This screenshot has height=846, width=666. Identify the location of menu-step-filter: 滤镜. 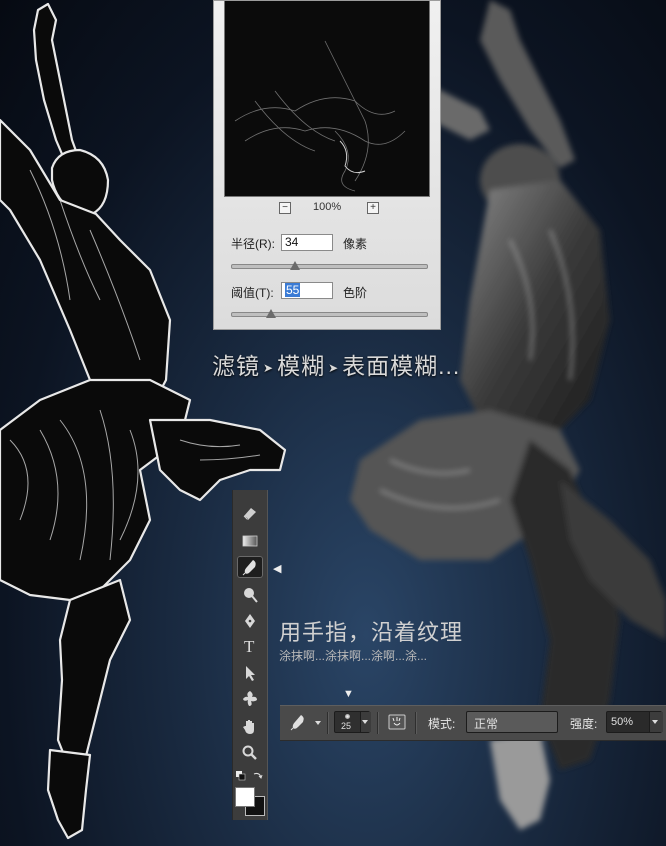
(236, 366).